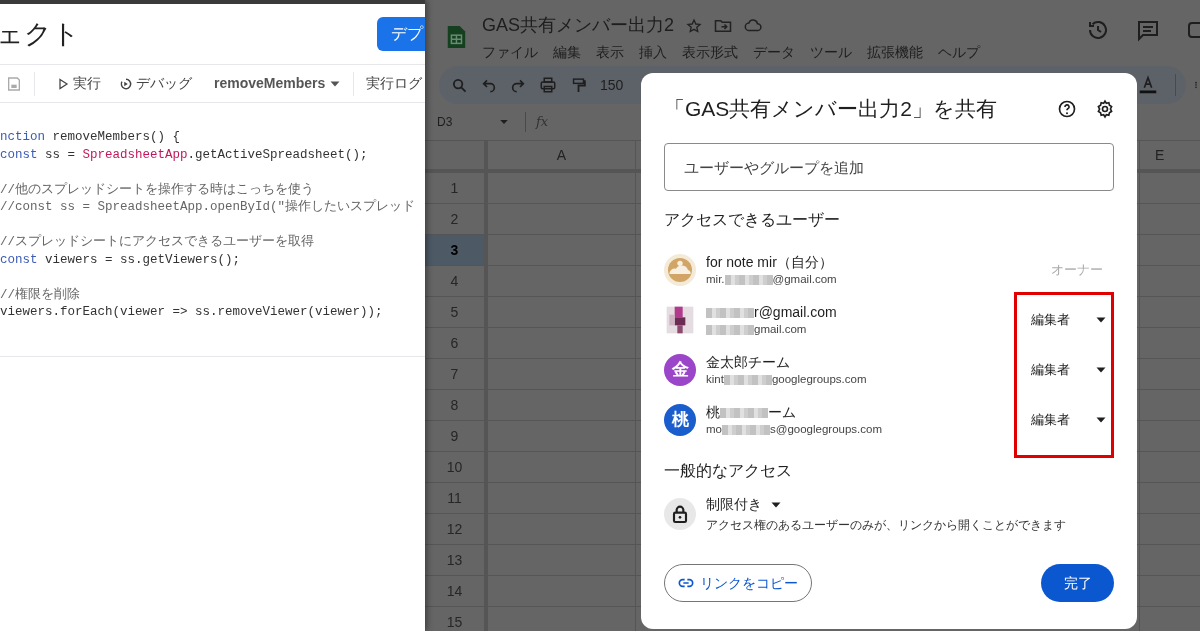 Image resolution: width=1200 pixels, height=631 pixels. What do you see at coordinates (157, 242) in the screenshot?
I see `code-line: //スプレッドシートにアクセスできるユーザーを取得` at bounding box center [157, 242].